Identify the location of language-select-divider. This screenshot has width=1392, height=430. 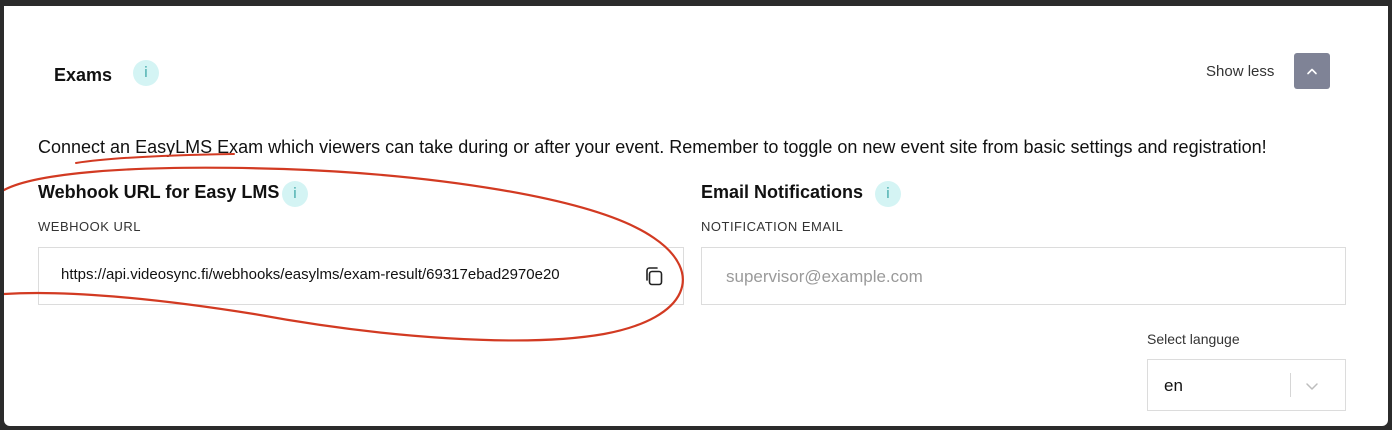
(1290, 385).